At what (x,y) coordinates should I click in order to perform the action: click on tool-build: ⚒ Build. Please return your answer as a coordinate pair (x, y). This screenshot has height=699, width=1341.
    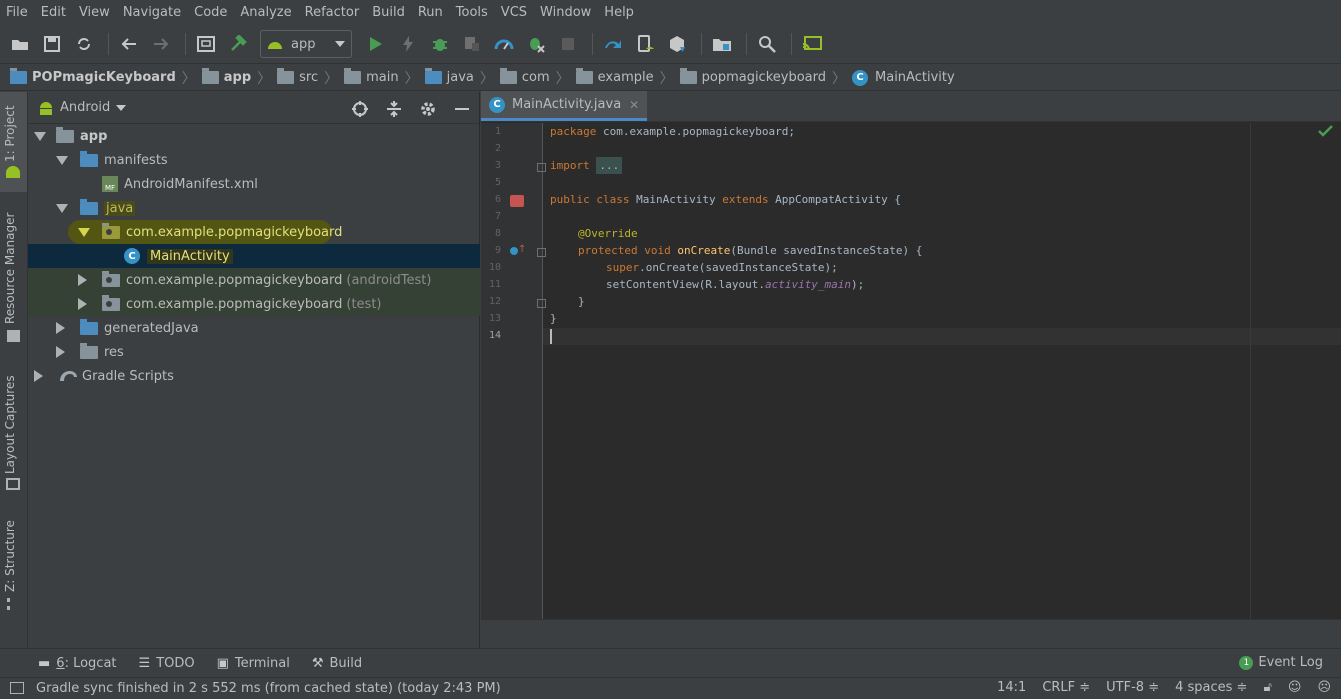
    Looking at the image, I should click on (337, 663).